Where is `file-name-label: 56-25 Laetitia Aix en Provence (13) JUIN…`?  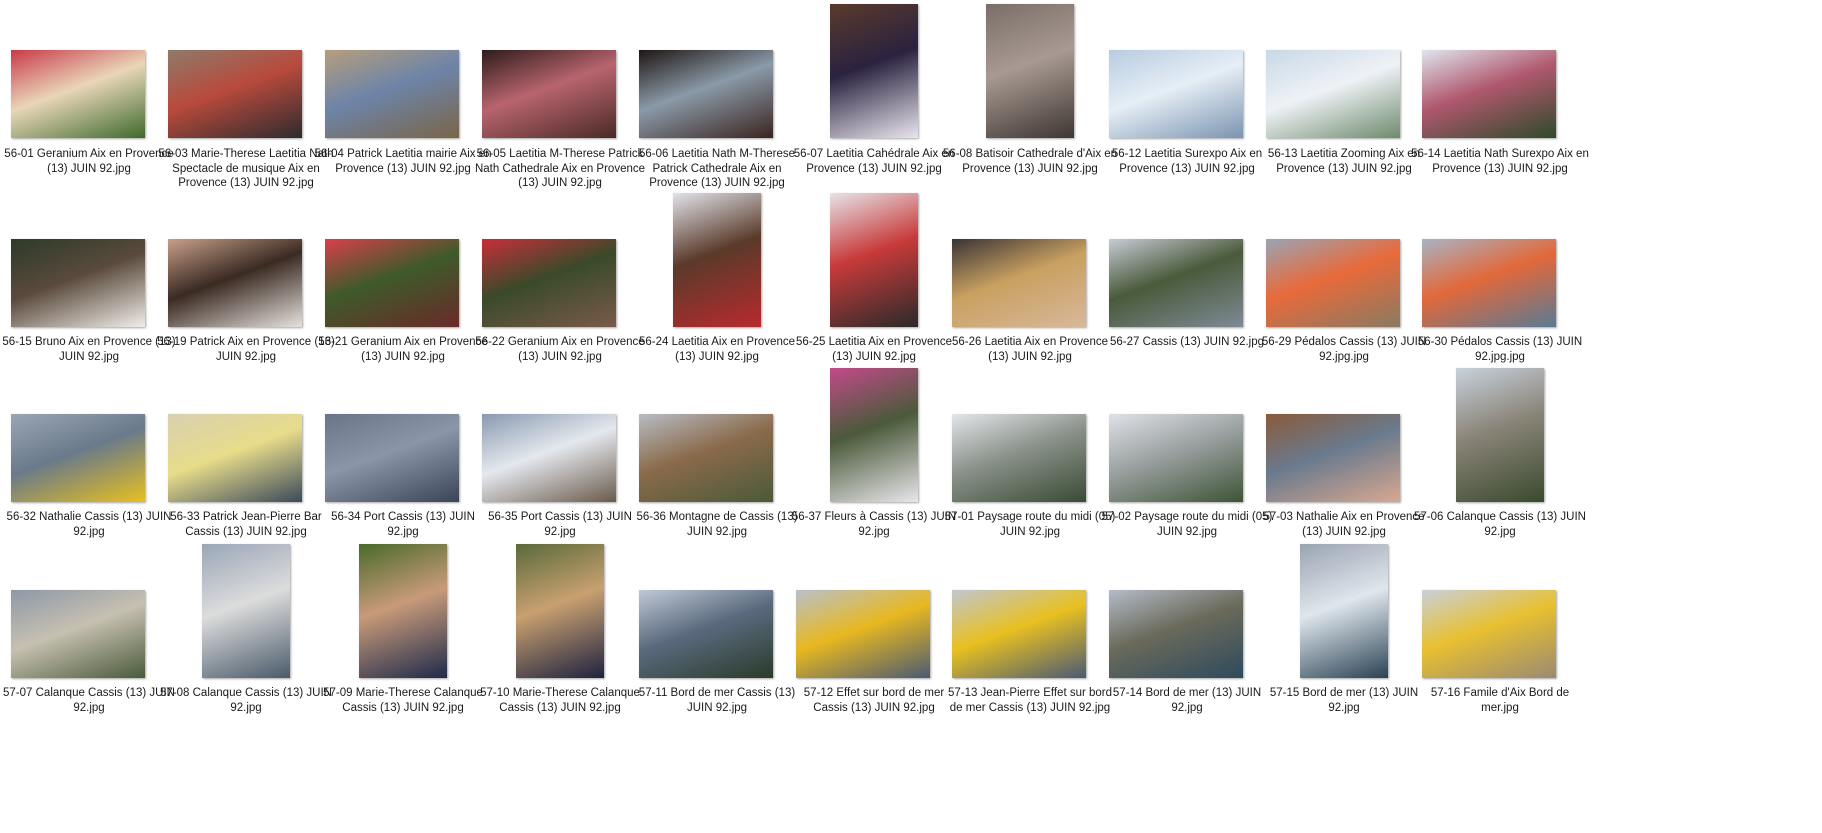 file-name-label: 56-25 Laetitia Aix en Provence (13) JUIN… is located at coordinates (874, 349).